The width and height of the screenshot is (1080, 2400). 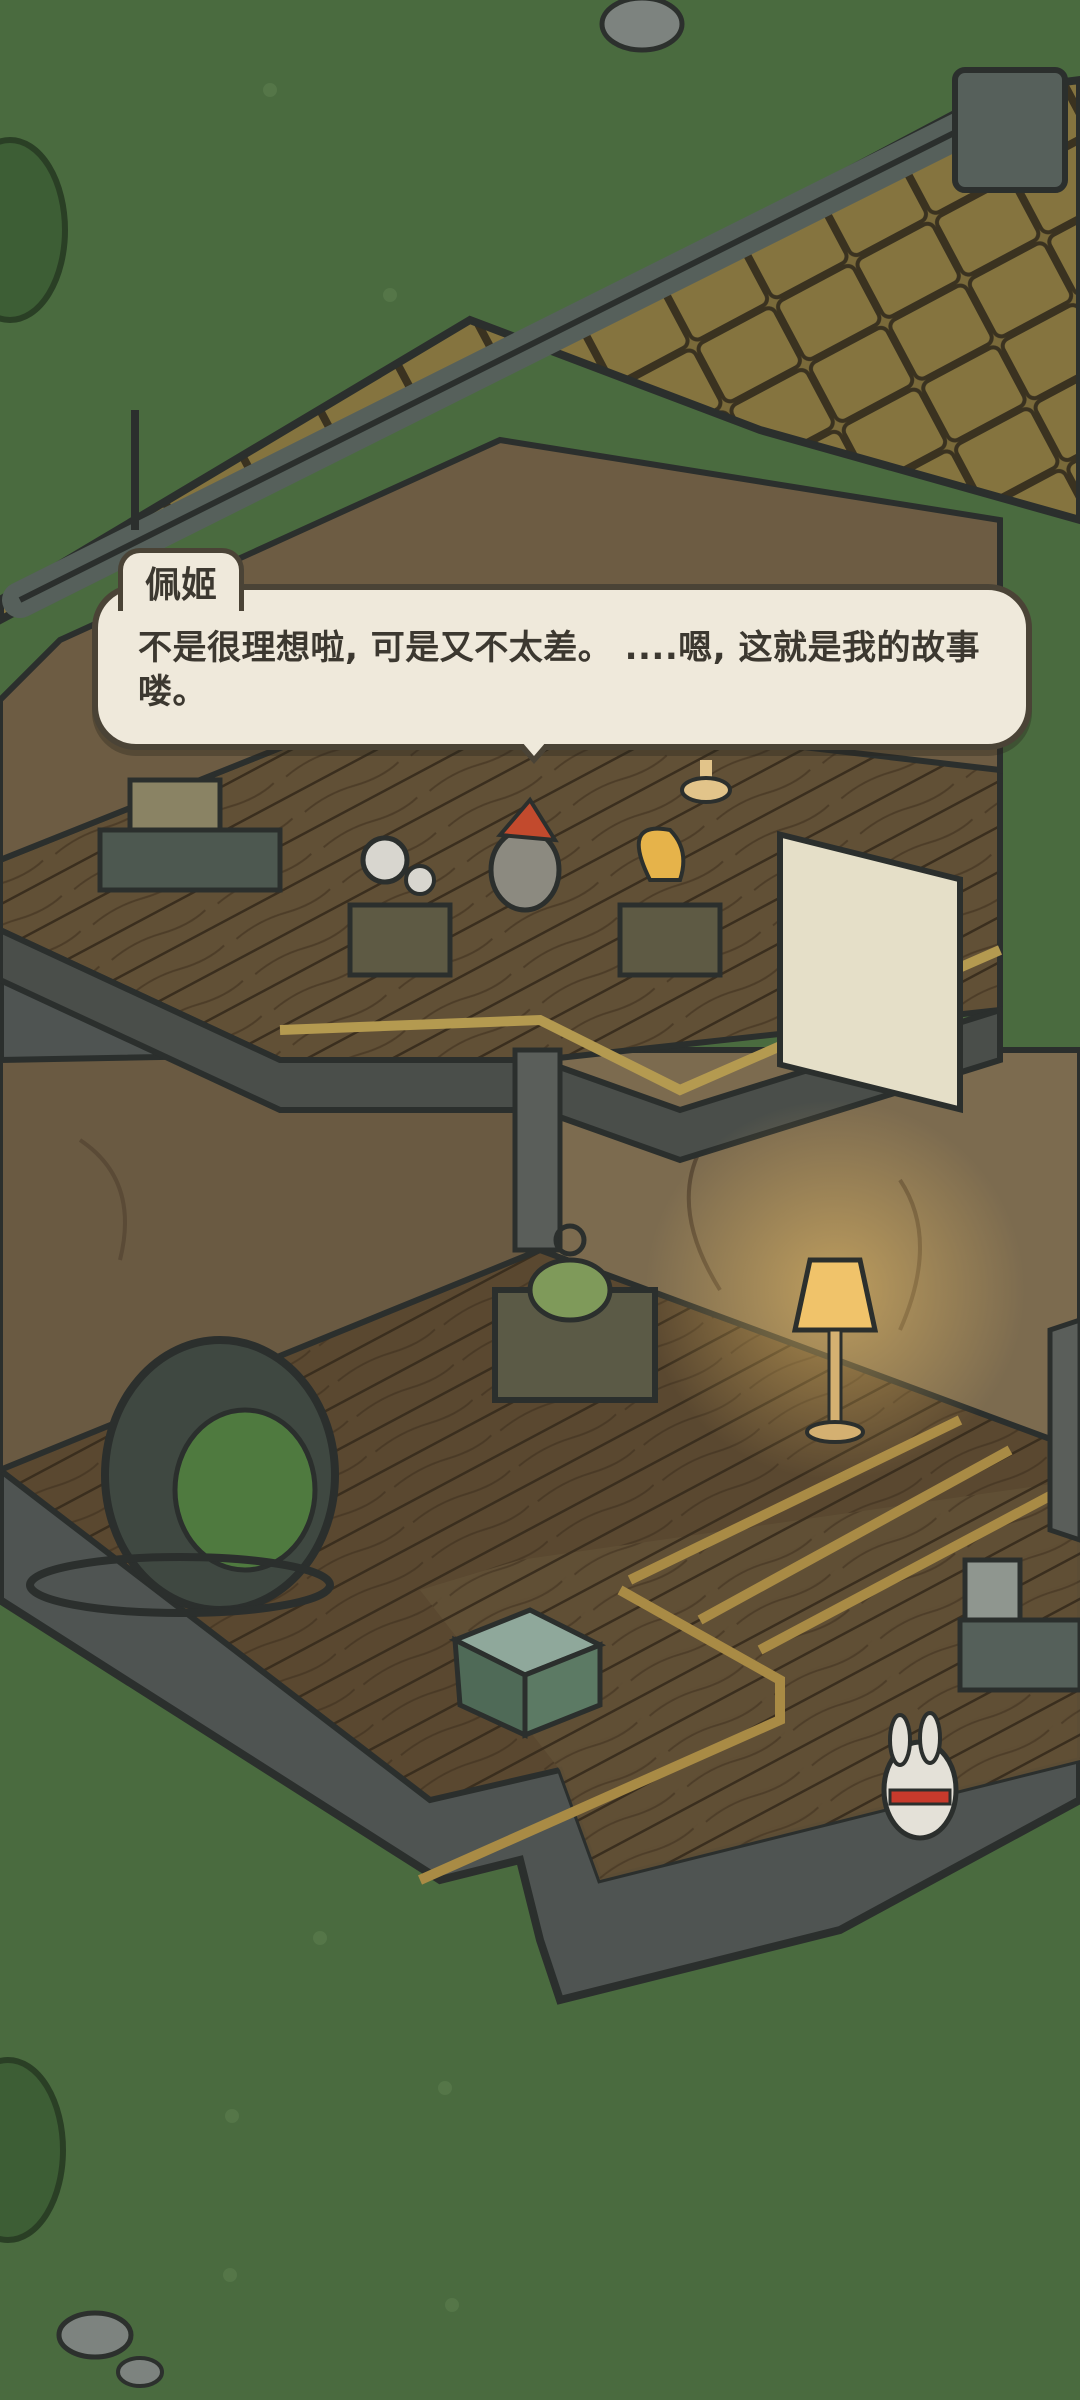 I want to click on speaker-tag: 佩姬, so click(x=181, y=579).